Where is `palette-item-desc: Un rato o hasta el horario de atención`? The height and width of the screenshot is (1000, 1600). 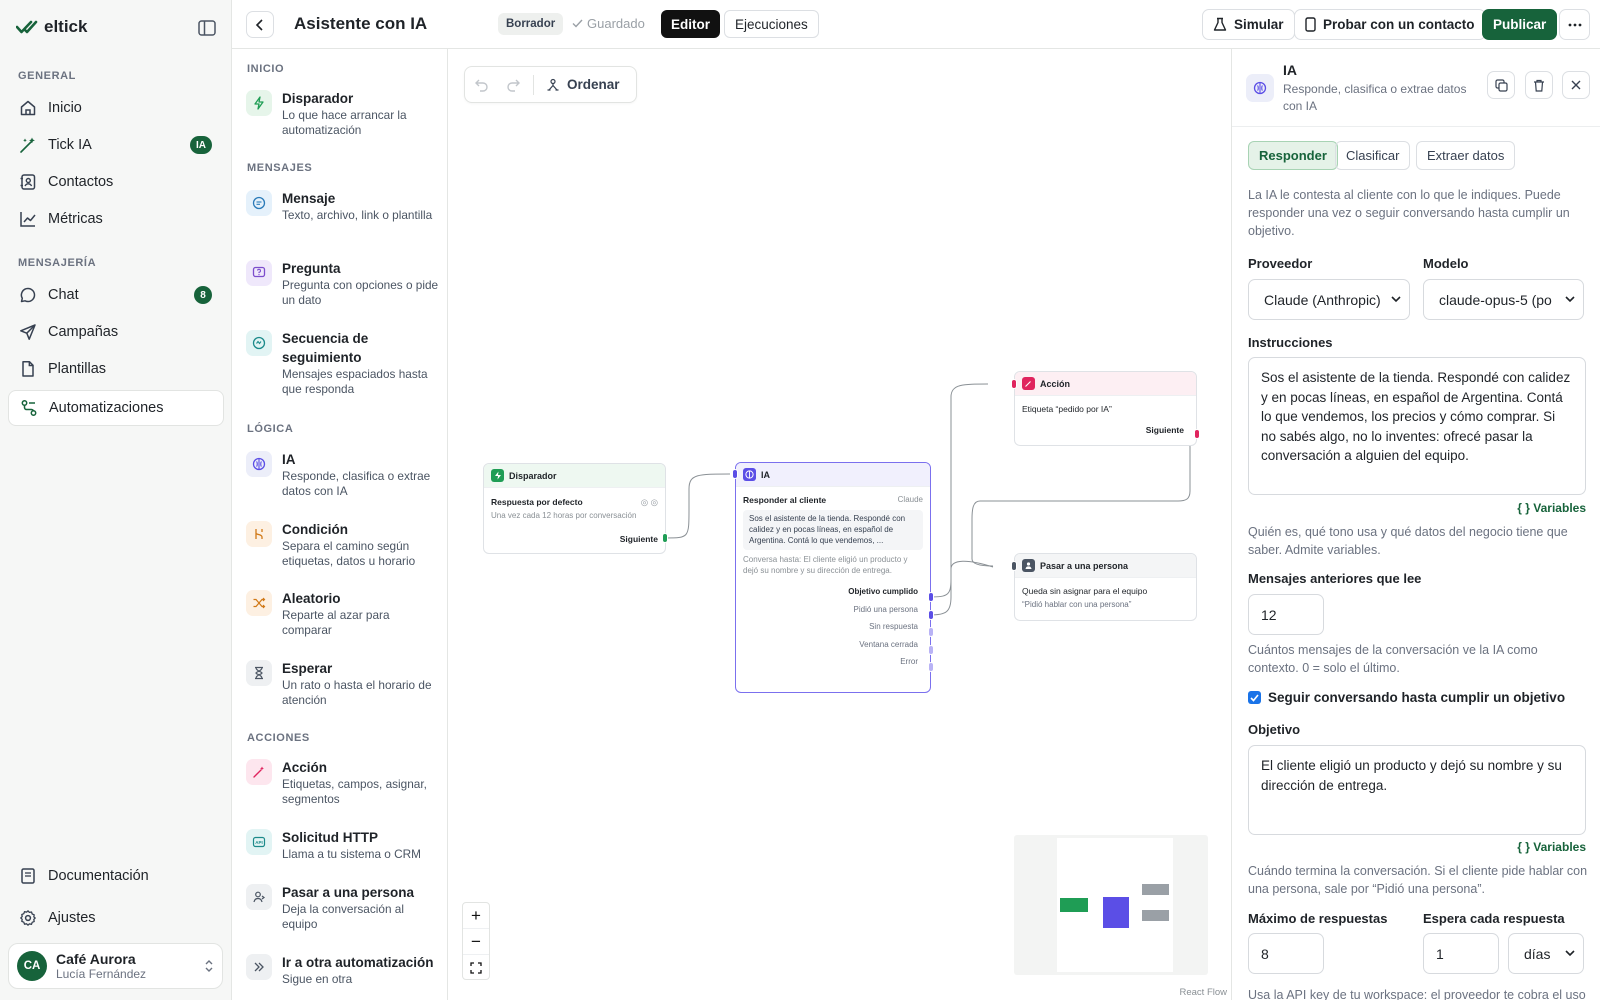 palette-item-desc: Un rato o hasta el horario de atención is located at coordinates (357, 692).